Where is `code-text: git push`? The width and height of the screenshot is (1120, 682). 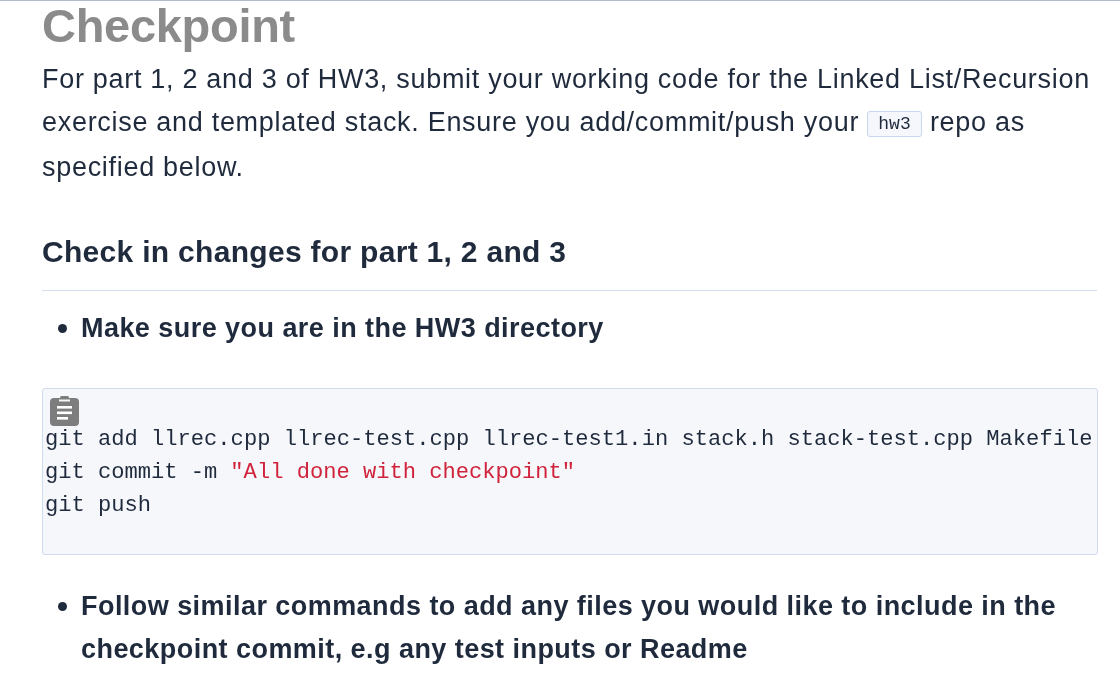
code-text: git push is located at coordinates (98, 506).